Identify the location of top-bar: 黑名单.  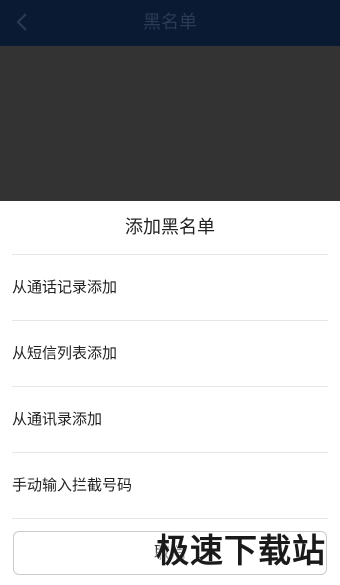
(170, 23).